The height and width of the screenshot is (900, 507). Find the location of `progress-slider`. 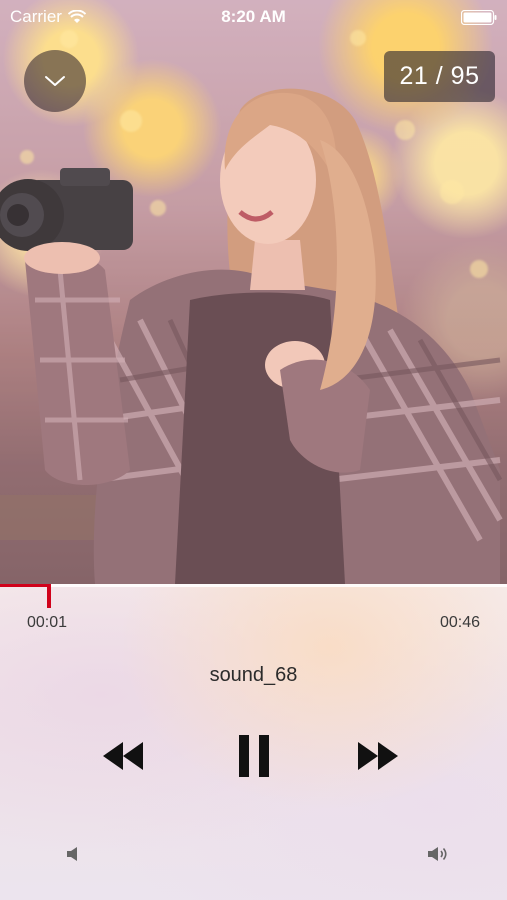

progress-slider is located at coordinates (253, 596).